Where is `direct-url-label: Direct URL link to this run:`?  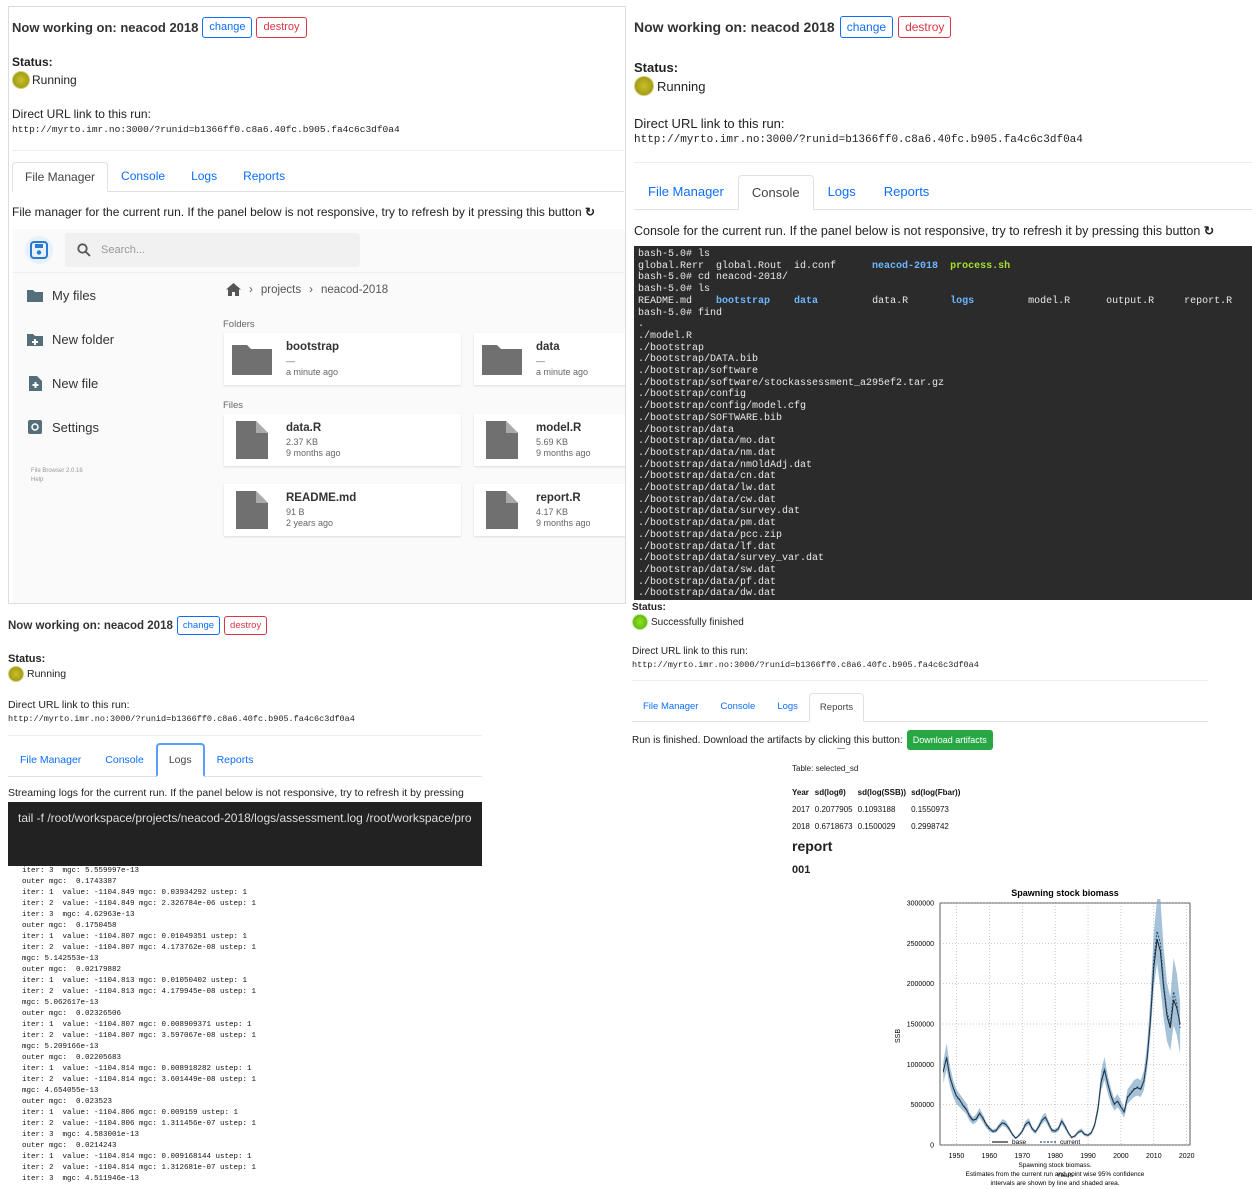 direct-url-label: Direct URL link to this run: is located at coordinates (69, 705).